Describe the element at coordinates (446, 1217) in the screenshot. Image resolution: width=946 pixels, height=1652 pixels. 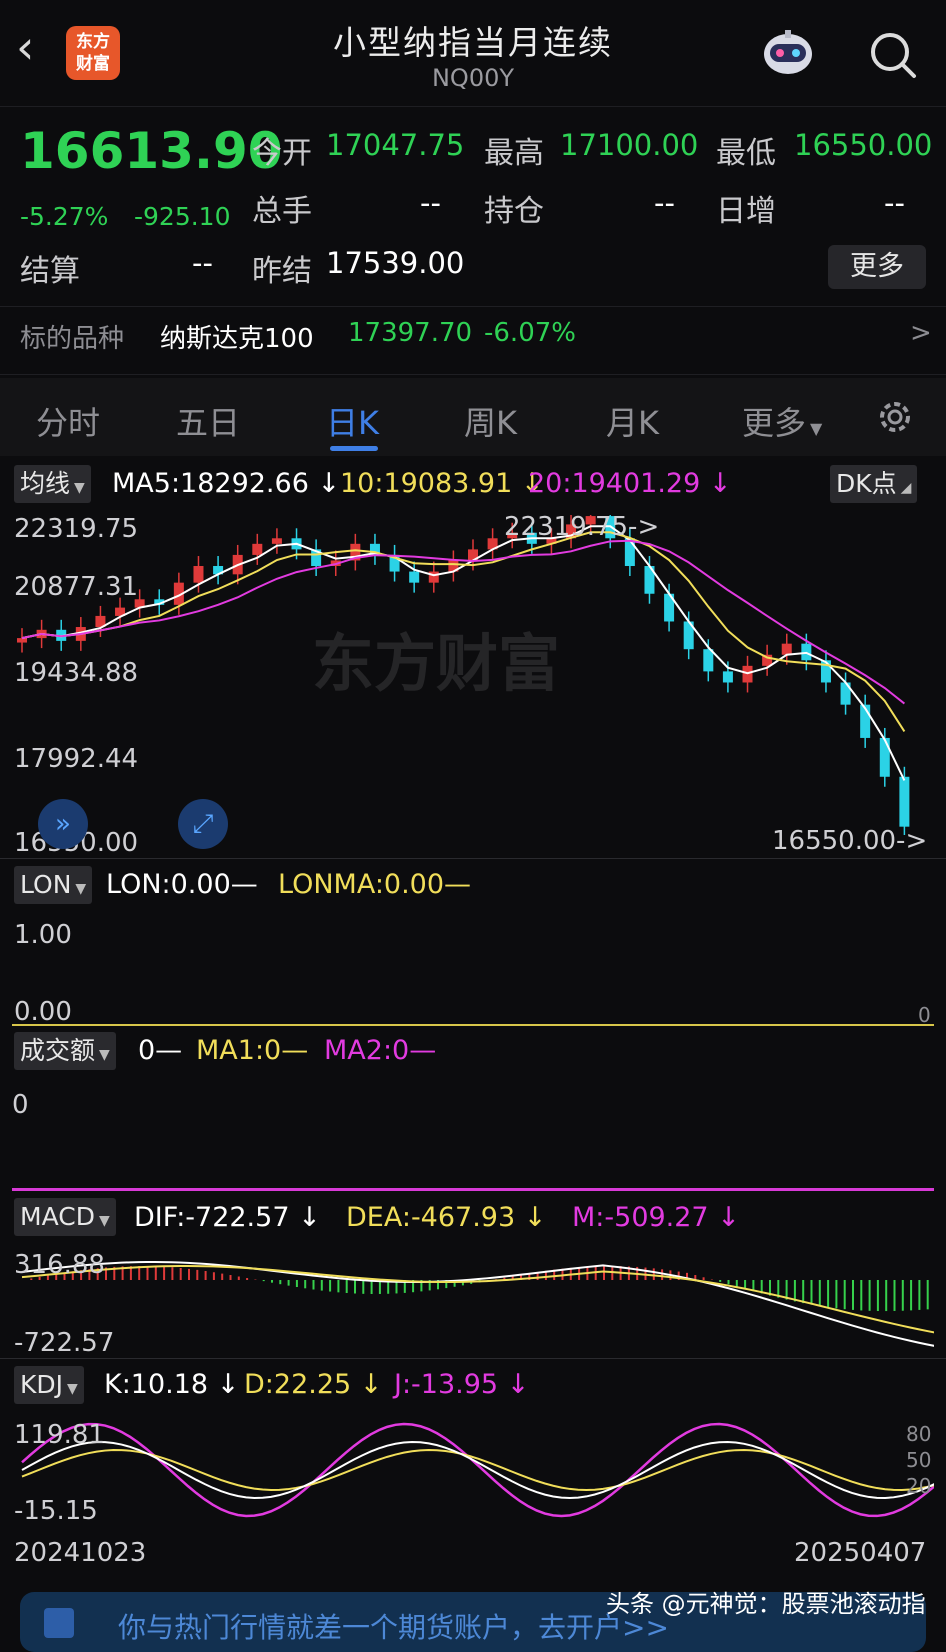
I see `macd-dea-value: DEA:-467.93 ↓` at that location.